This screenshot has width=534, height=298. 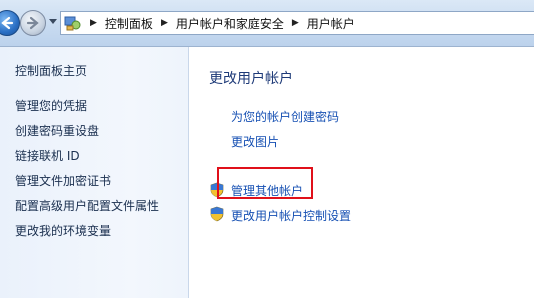 What do you see at coordinates (57, 130) in the screenshot?
I see `sidebar-item-create-password-reset-disk: 创建密码重设盘` at bounding box center [57, 130].